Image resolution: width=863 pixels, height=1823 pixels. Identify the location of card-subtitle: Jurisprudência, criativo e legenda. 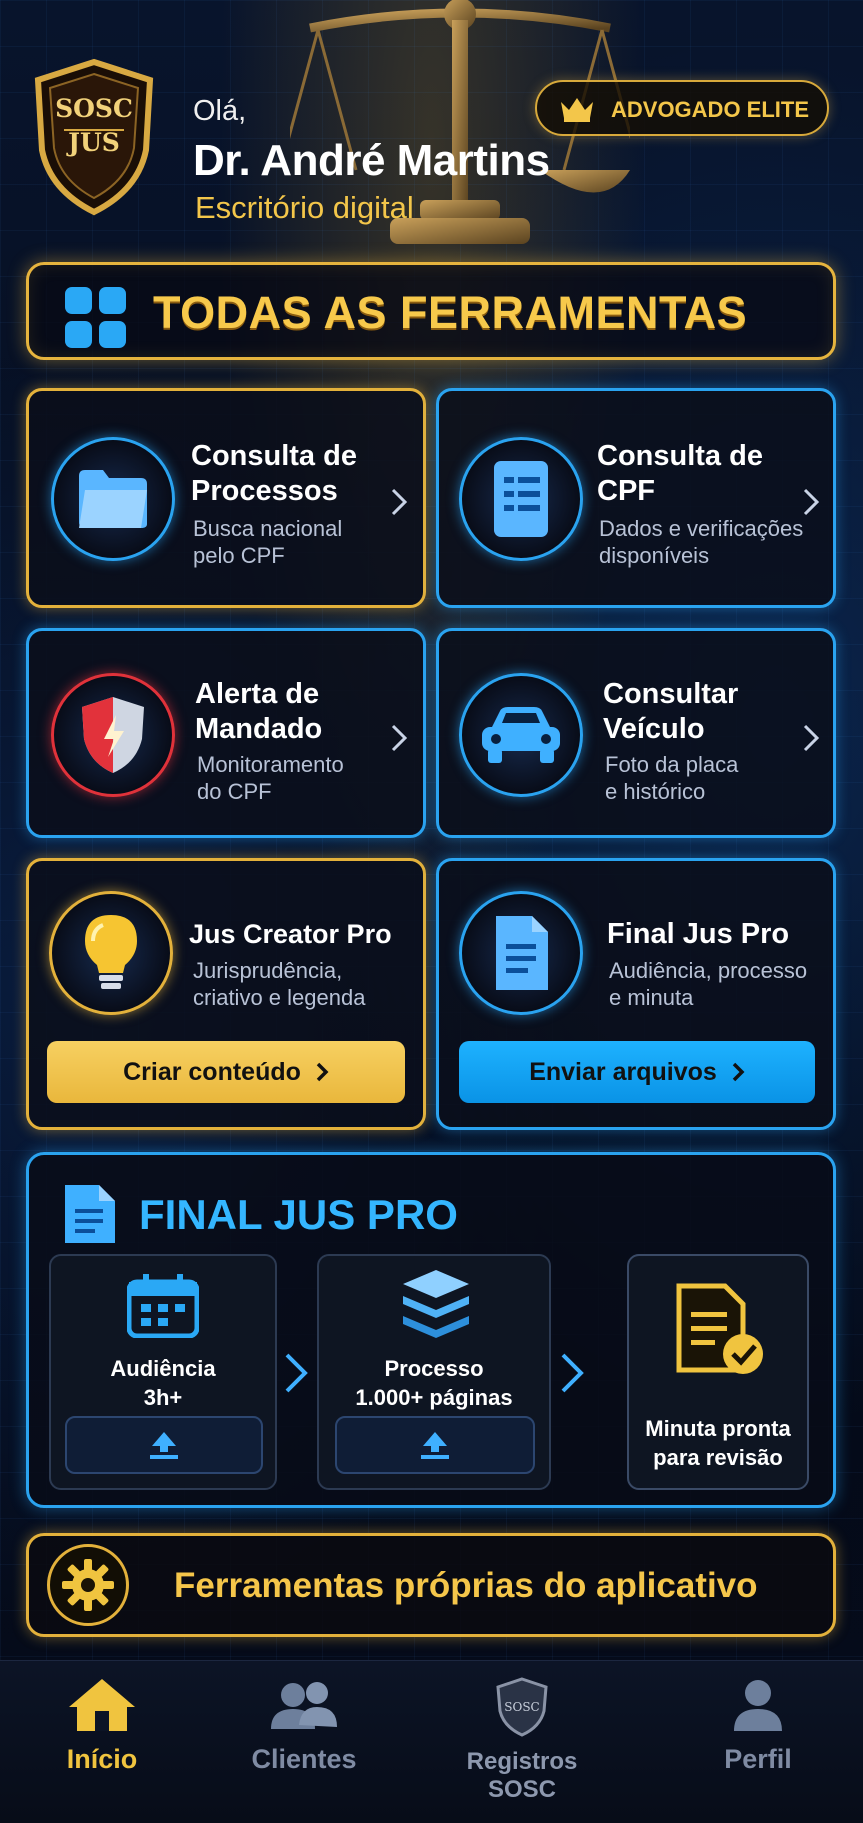
(279, 984).